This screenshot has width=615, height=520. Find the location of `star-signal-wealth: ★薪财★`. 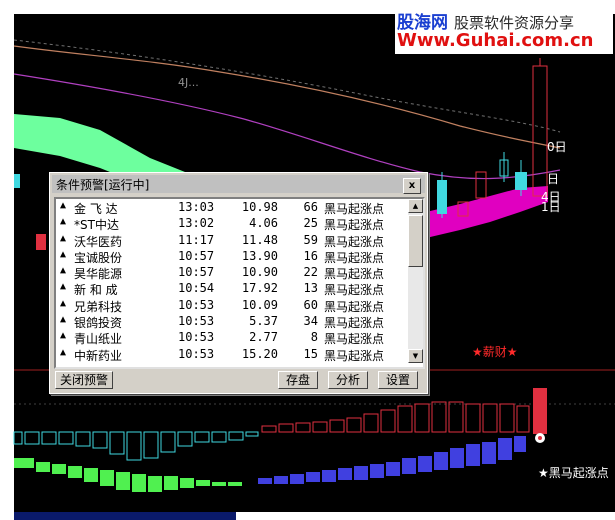

star-signal-wealth: ★薪财★ is located at coordinates (495, 352).